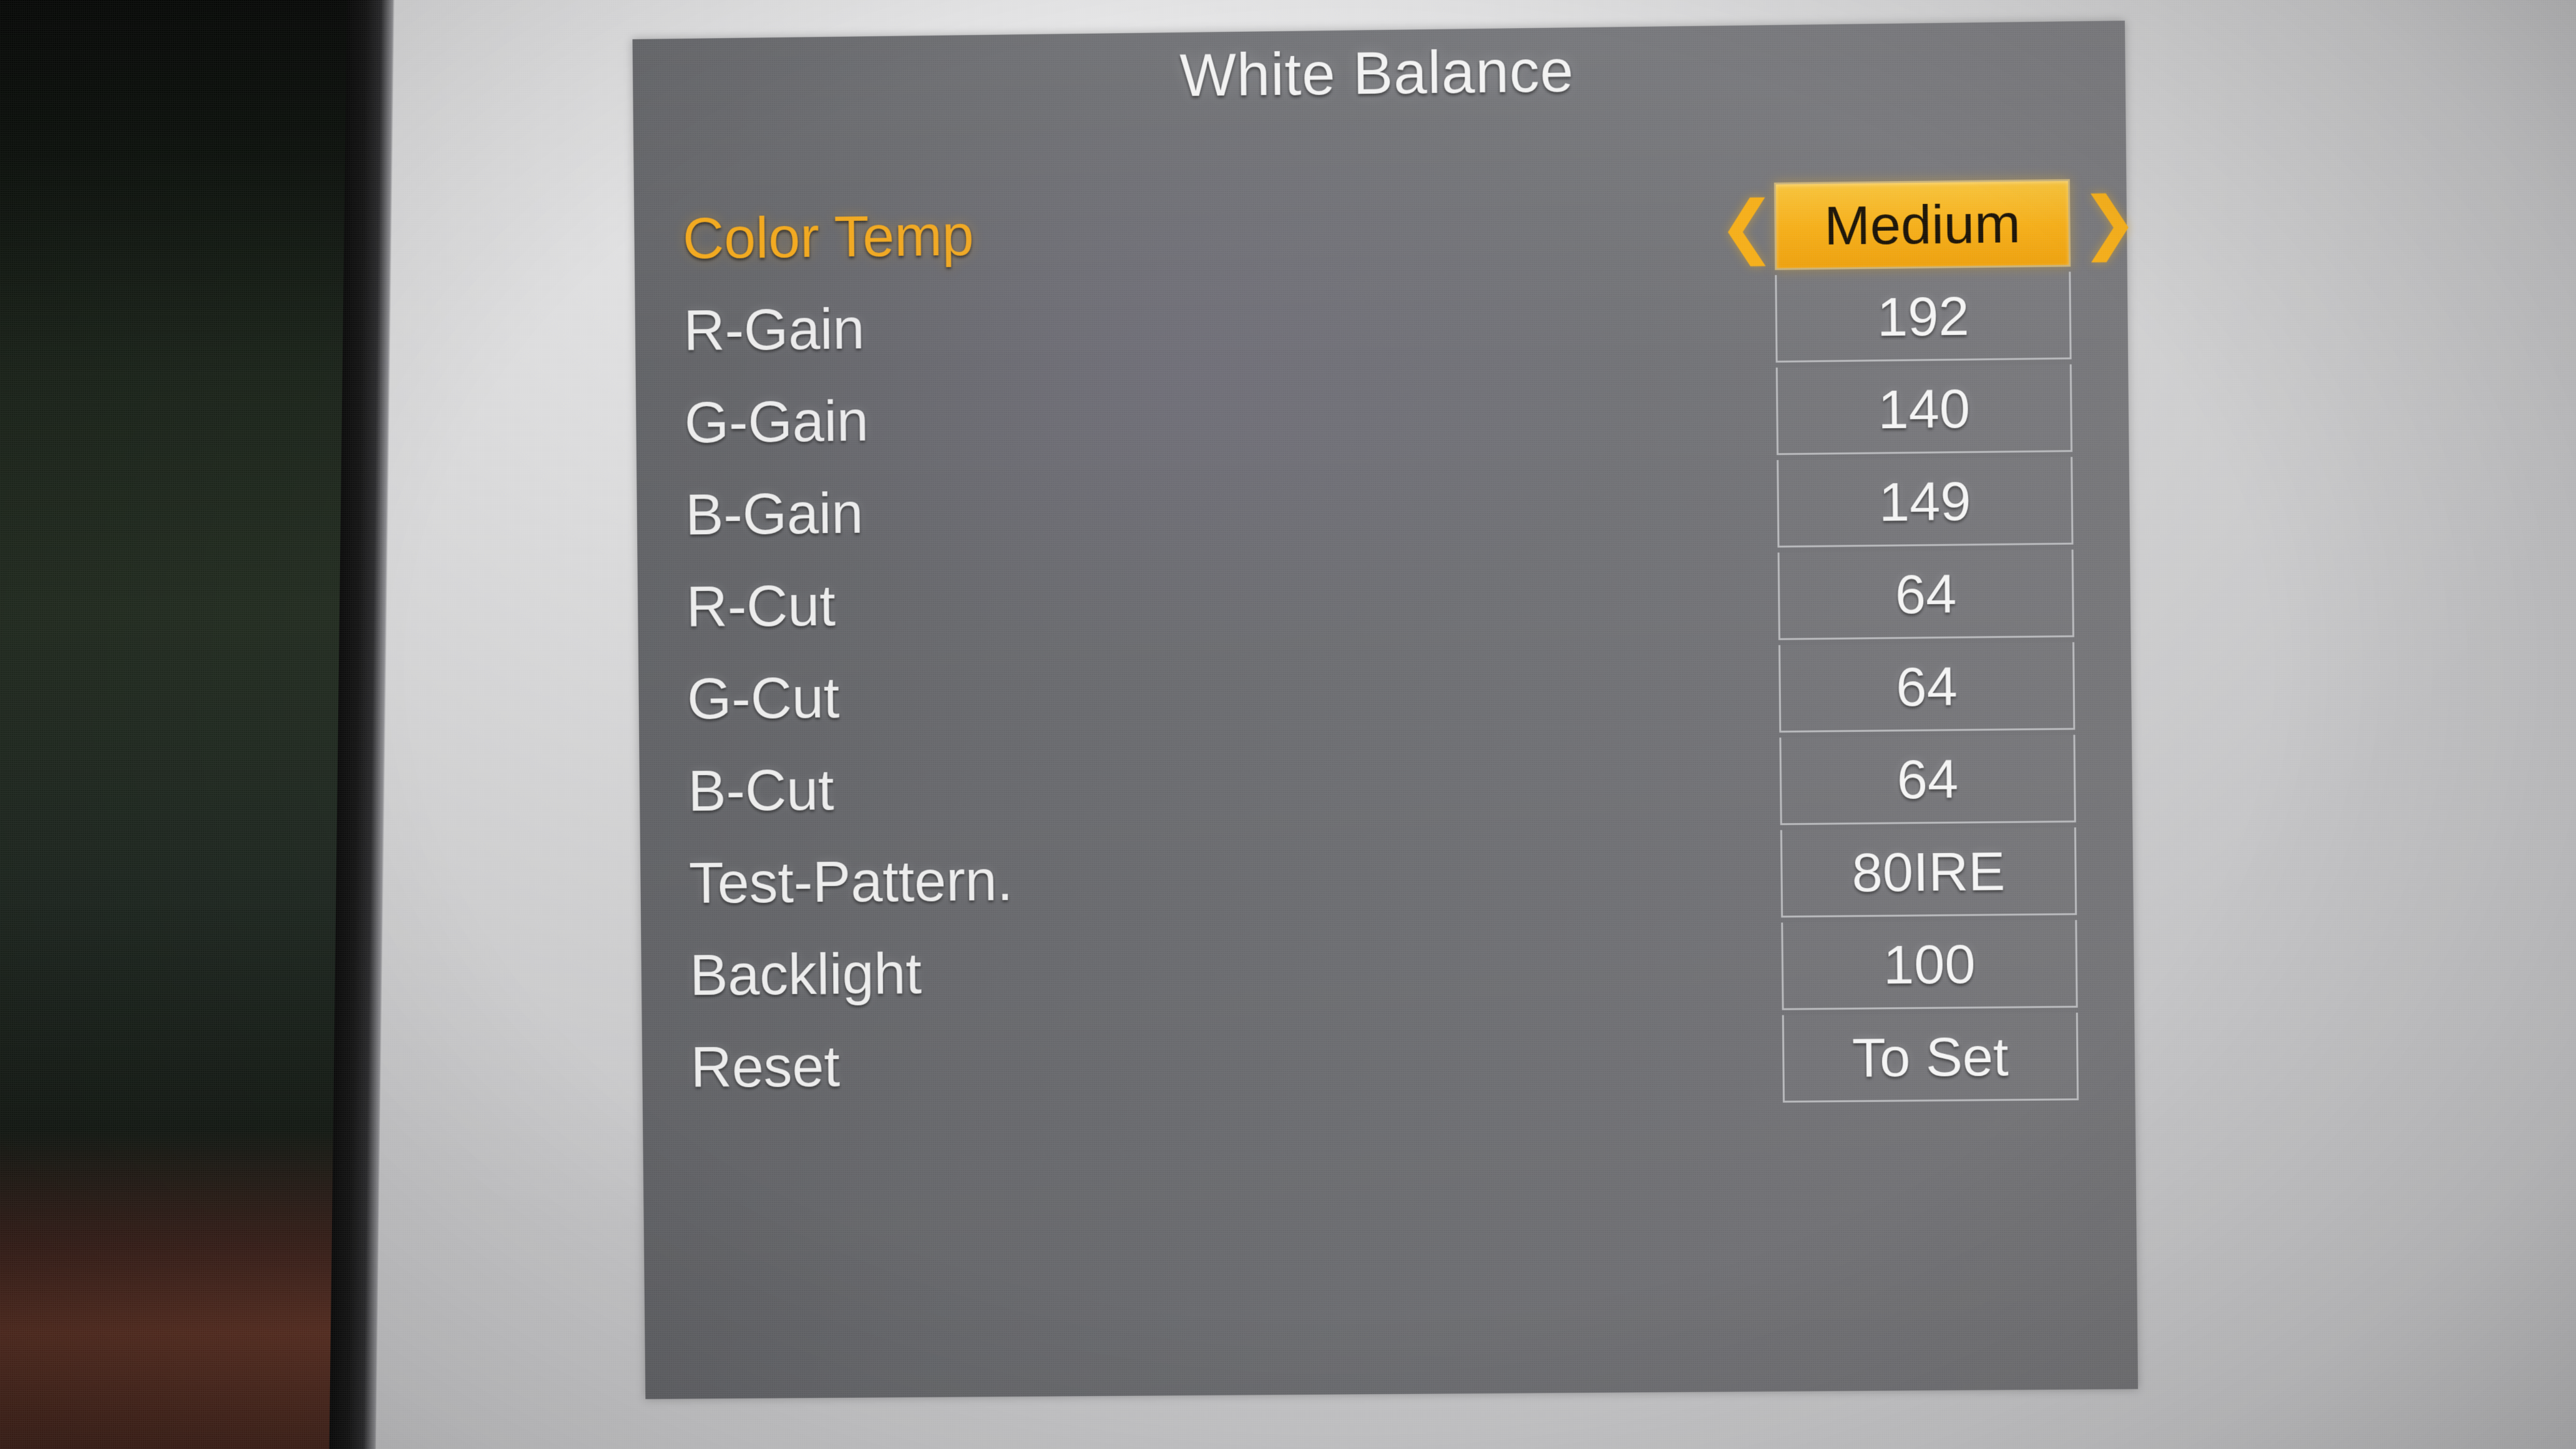  I want to click on setting-label: R-Cut, so click(761, 606).